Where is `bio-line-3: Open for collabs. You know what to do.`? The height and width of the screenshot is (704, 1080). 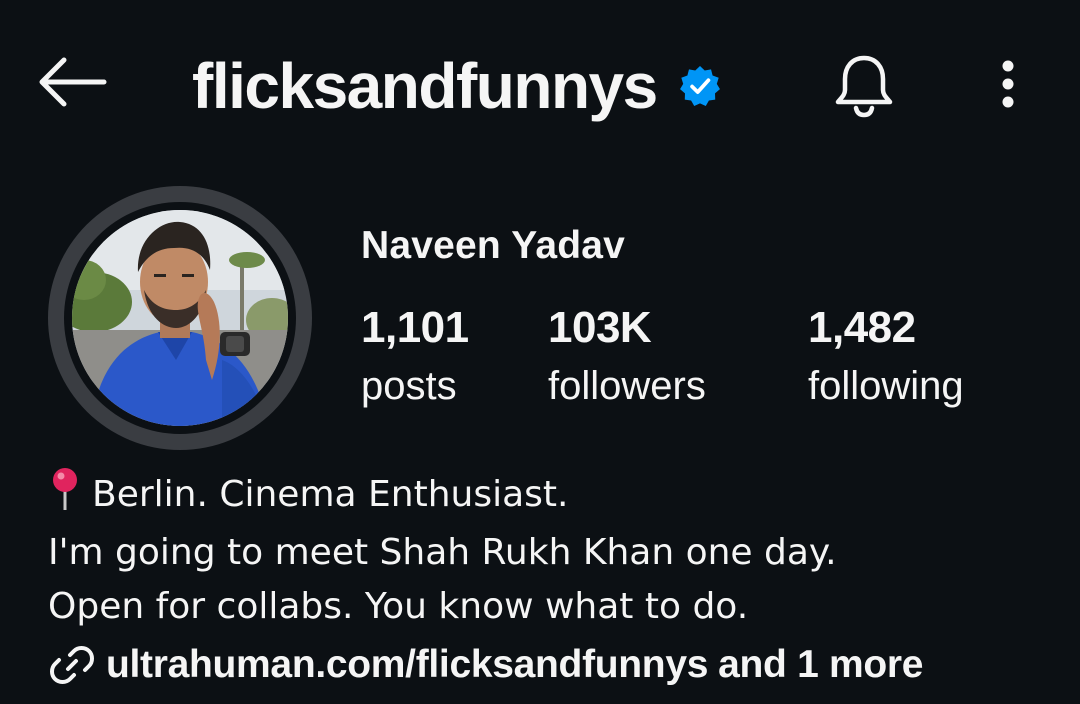
bio-line-3: Open for collabs. You know what to do. is located at coordinates (398, 606).